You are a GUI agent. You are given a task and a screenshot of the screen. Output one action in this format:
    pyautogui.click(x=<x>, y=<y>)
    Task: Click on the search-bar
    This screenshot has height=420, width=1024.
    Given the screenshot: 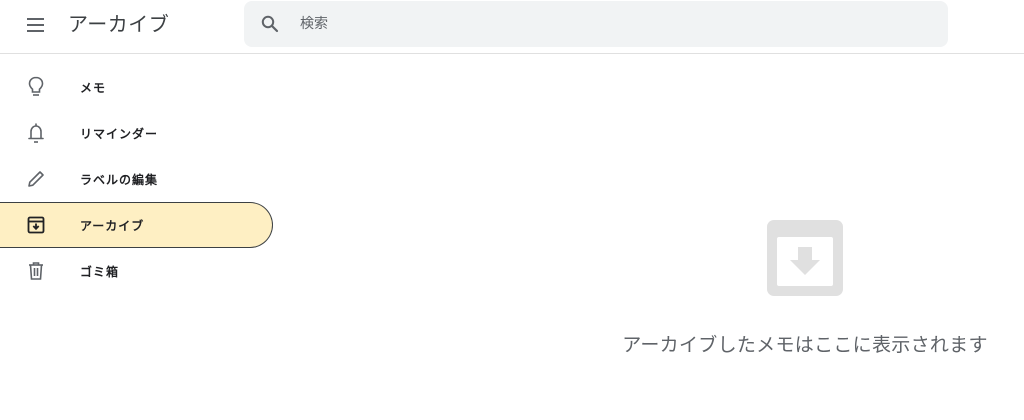 What is the action you would take?
    pyautogui.click(x=596, y=24)
    